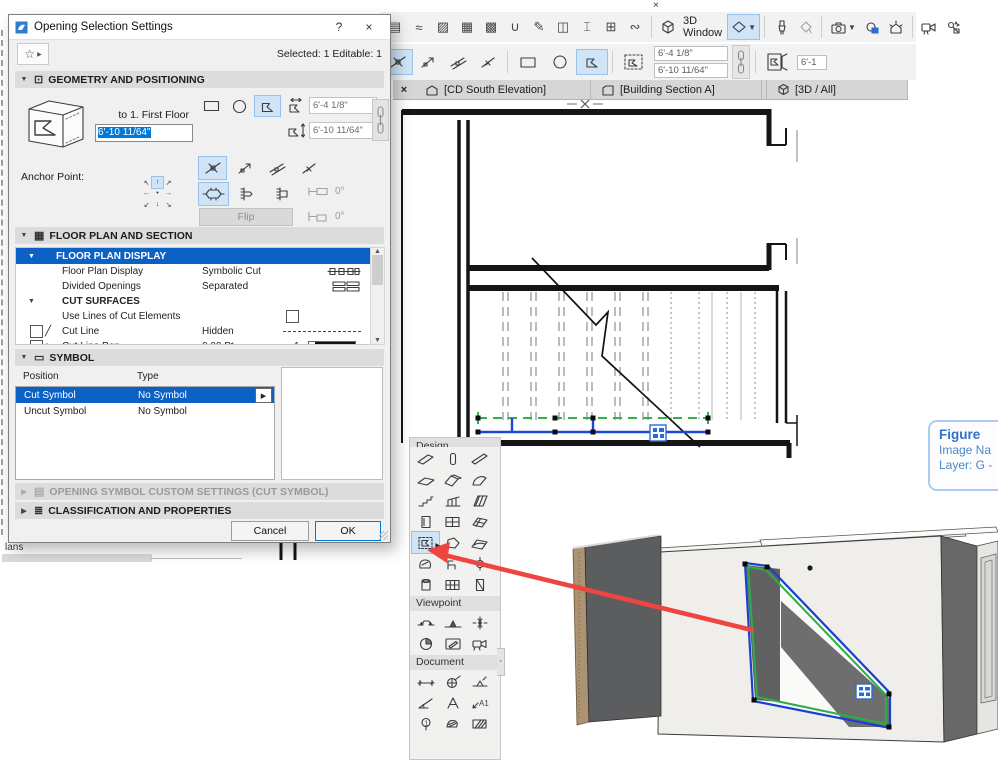 The width and height of the screenshot is (998, 773). I want to click on flythrough-camera-icon, so click(929, 27).